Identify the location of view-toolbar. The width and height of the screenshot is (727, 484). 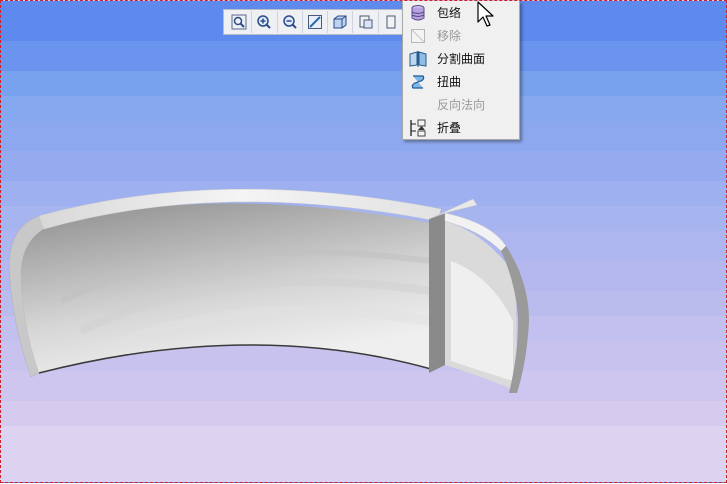
(314, 22).